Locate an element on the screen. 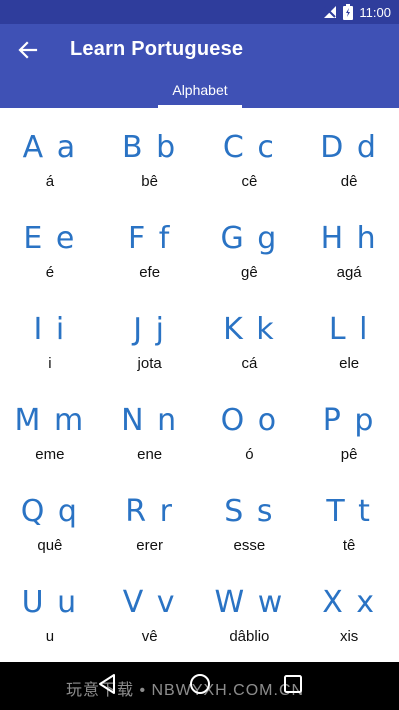 Image resolution: width=399 pixels, height=710 pixels. letter-glyphs: V v is located at coordinates (149, 602).